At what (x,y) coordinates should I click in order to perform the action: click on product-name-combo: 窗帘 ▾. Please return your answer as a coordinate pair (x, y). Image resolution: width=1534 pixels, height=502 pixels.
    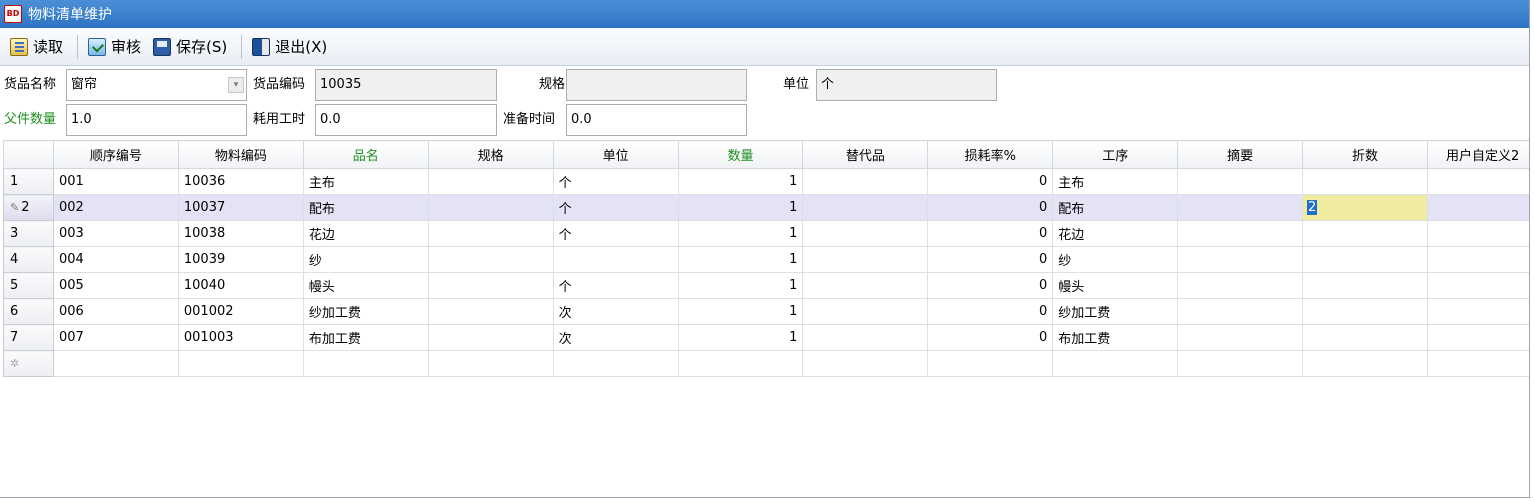
    Looking at the image, I should click on (156, 85).